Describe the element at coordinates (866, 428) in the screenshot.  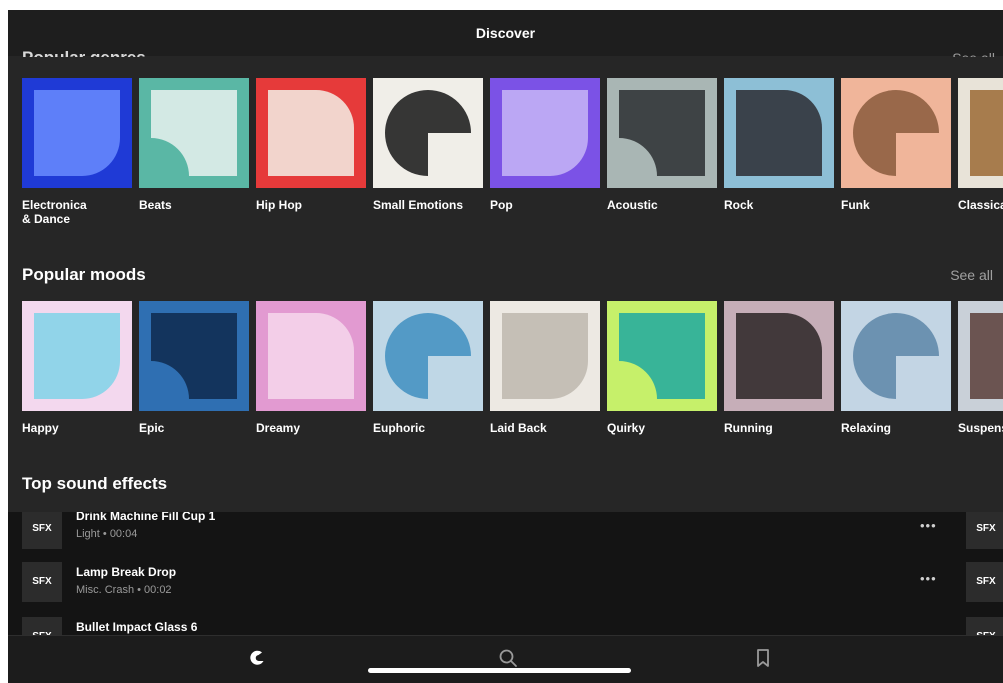
I see `moods-card-label: Relaxing` at that location.